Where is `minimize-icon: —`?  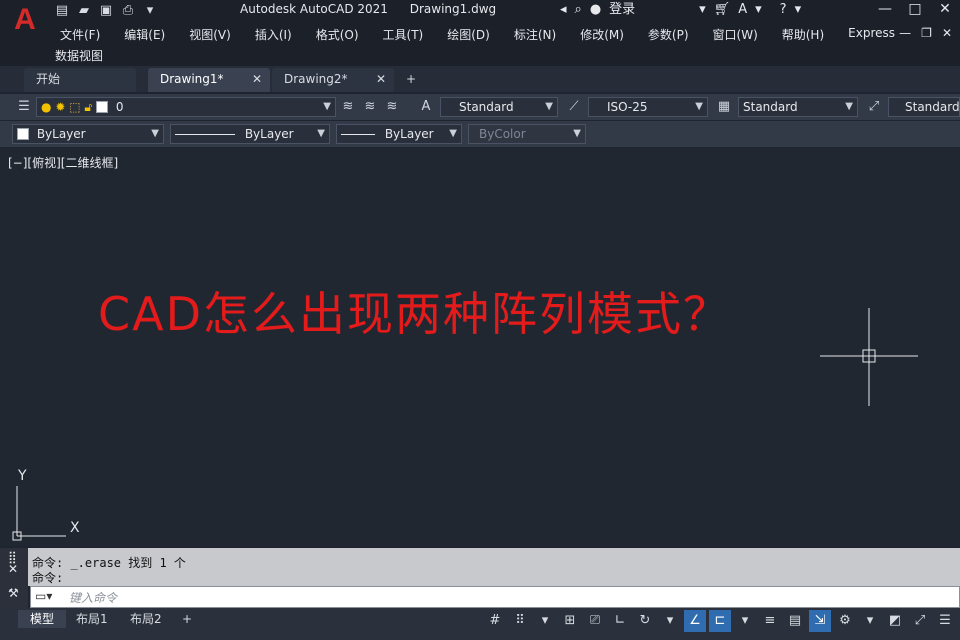
minimize-icon: — is located at coordinates (885, 9).